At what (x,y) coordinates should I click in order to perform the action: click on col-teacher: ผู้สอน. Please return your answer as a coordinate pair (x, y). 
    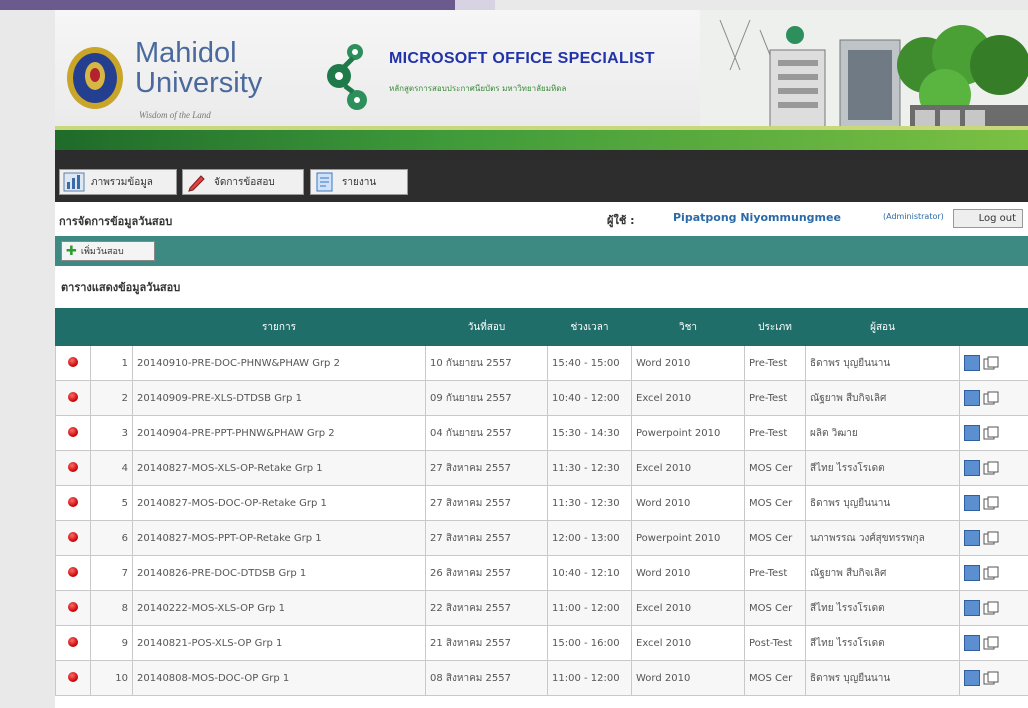
    Looking at the image, I should click on (882, 327).